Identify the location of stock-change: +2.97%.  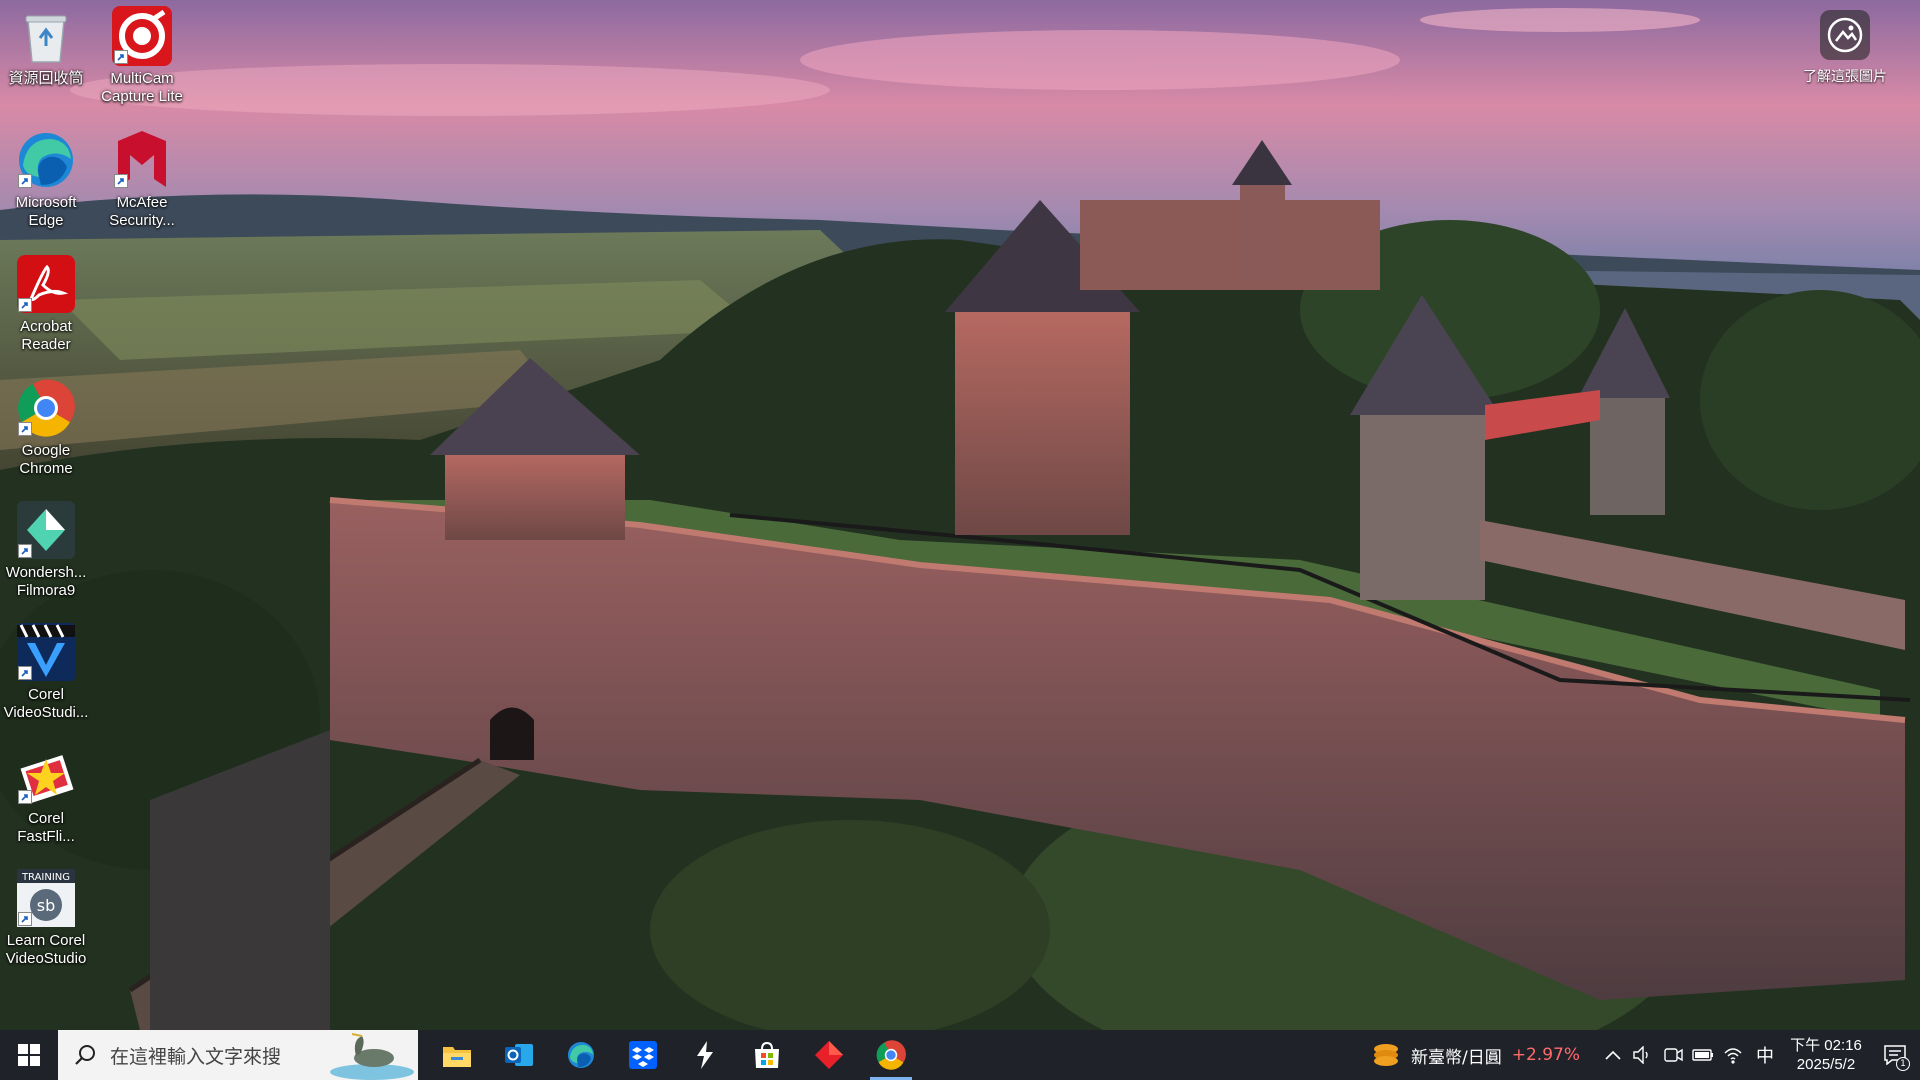
(1545, 1055).